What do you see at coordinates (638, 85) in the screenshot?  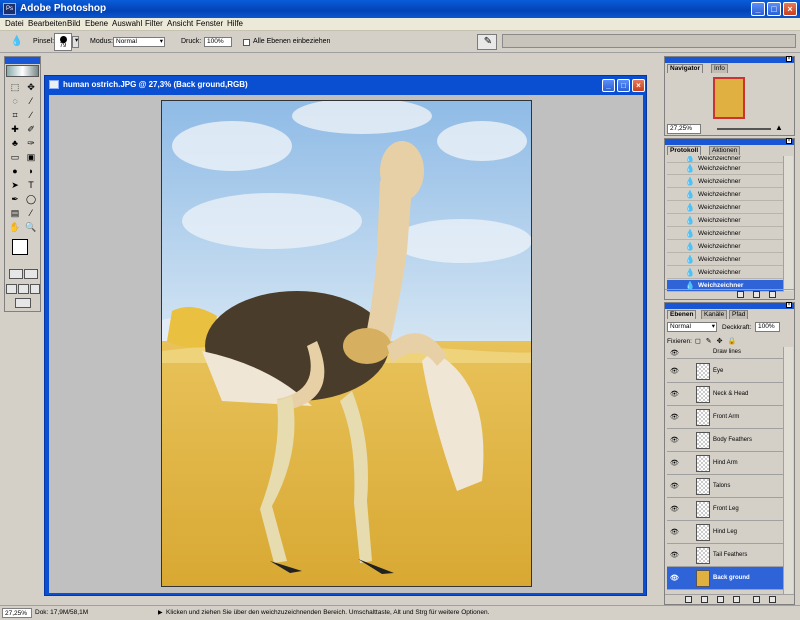 I see `doc-close-button: ×` at bounding box center [638, 85].